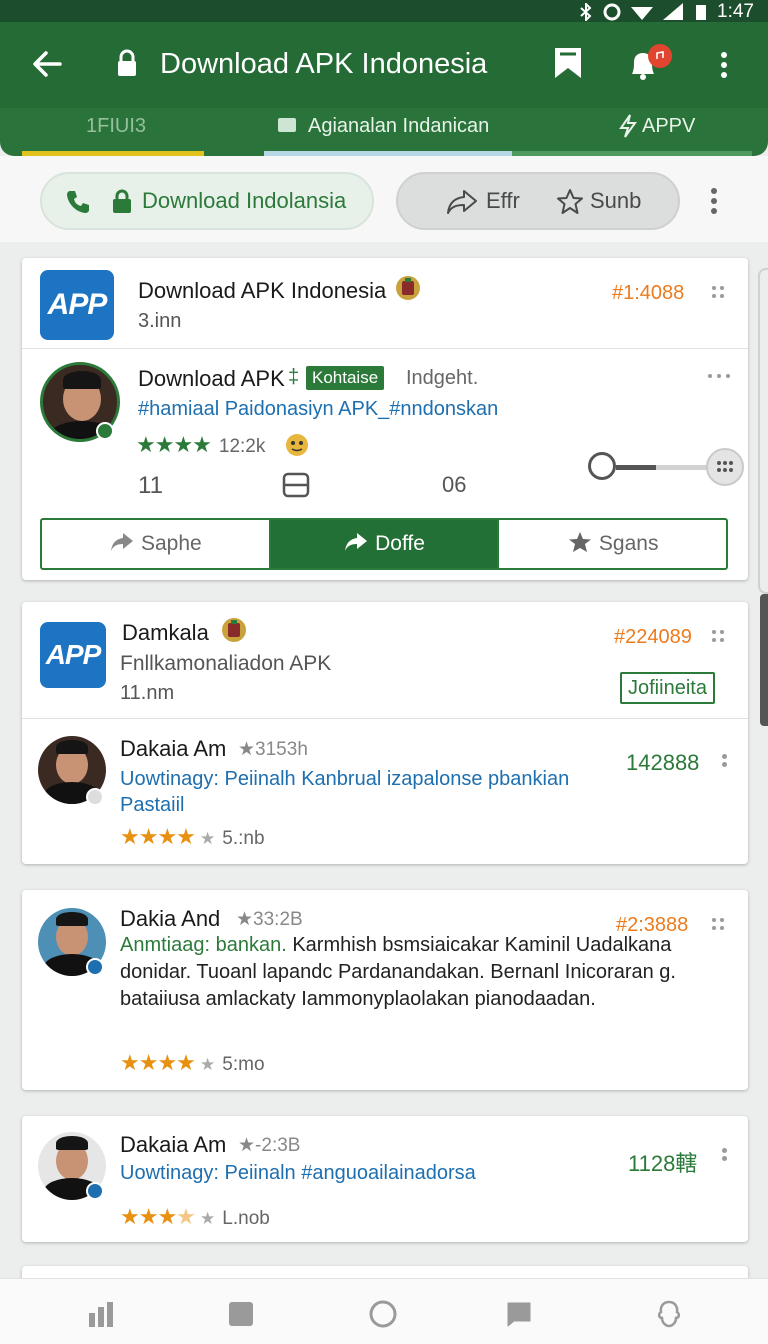 This screenshot has width=768, height=1344. I want to click on slider-knob, so click(725, 467).